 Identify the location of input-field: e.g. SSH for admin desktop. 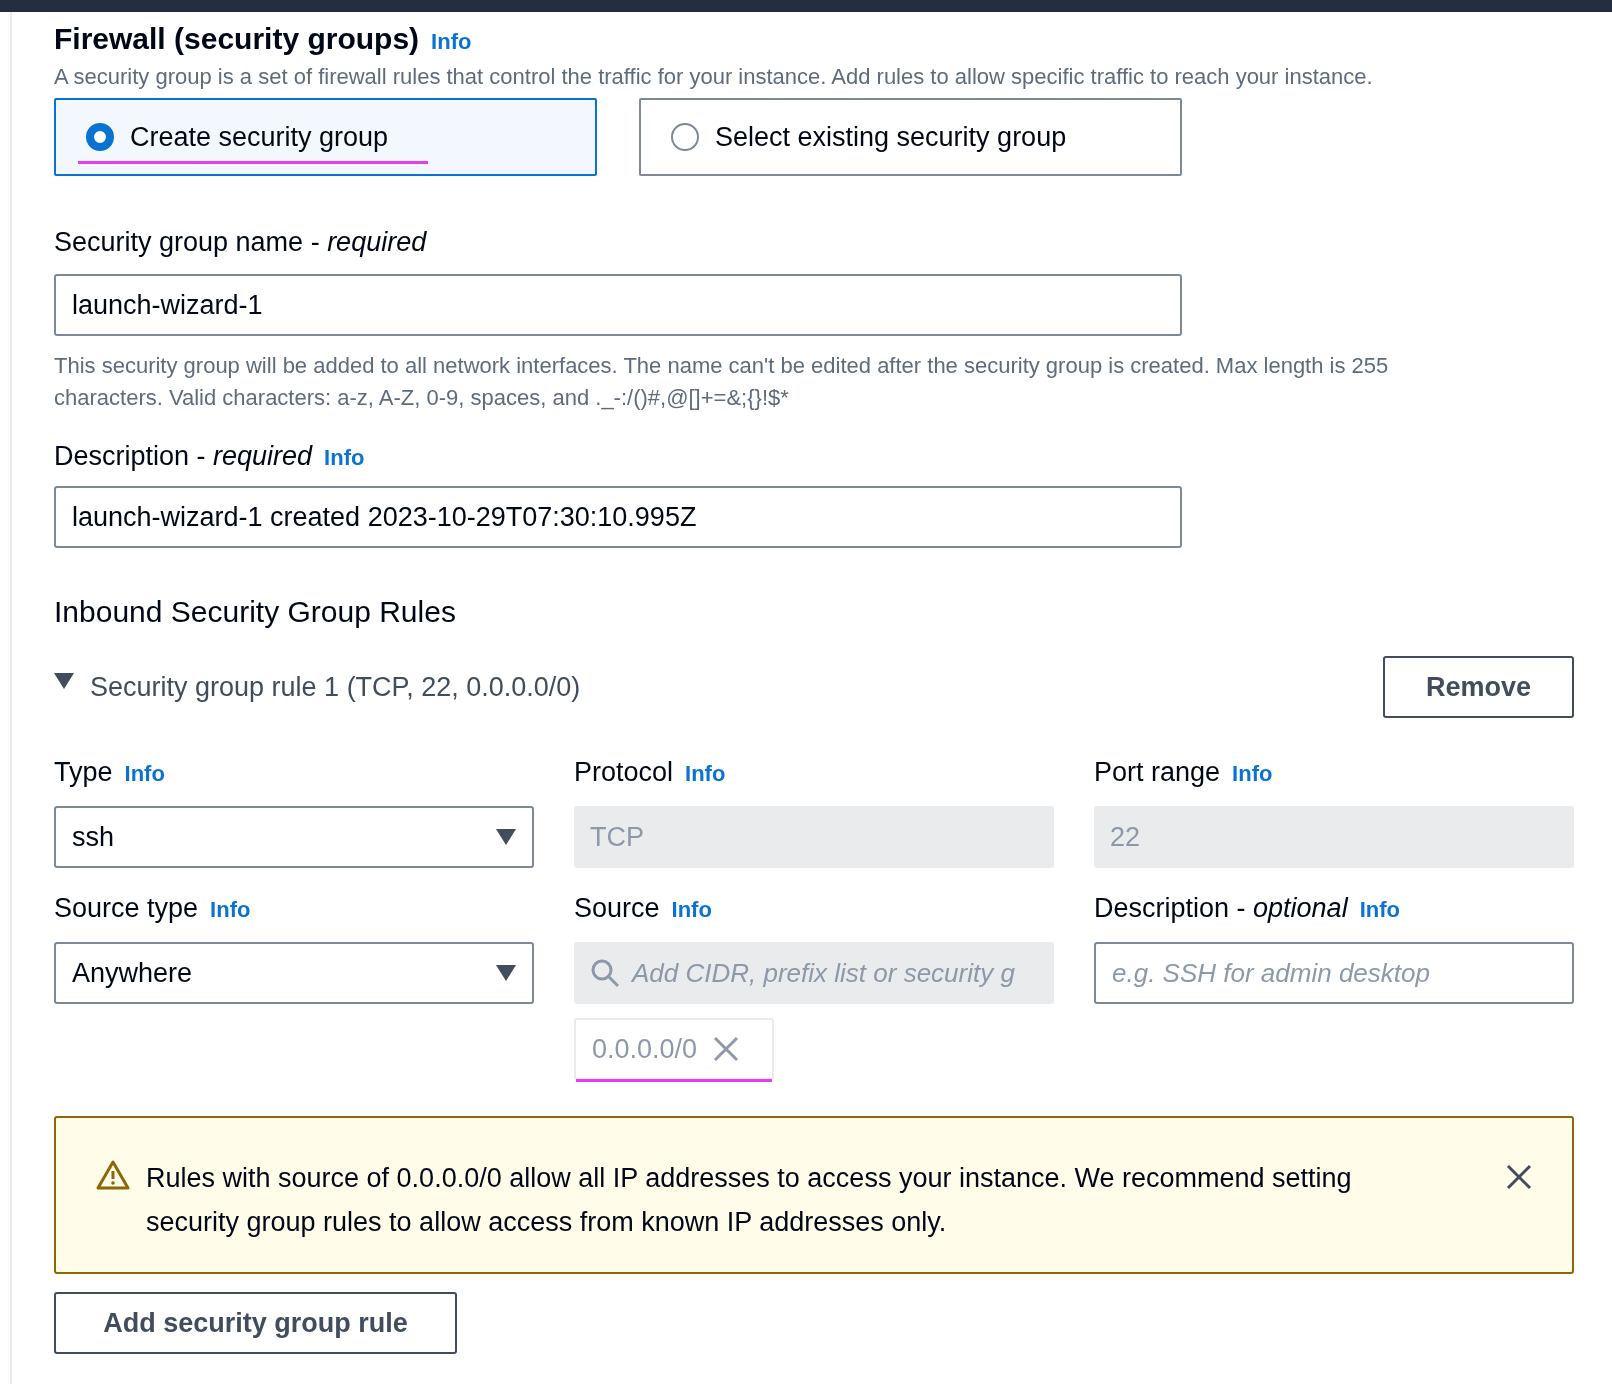
(1334, 973).